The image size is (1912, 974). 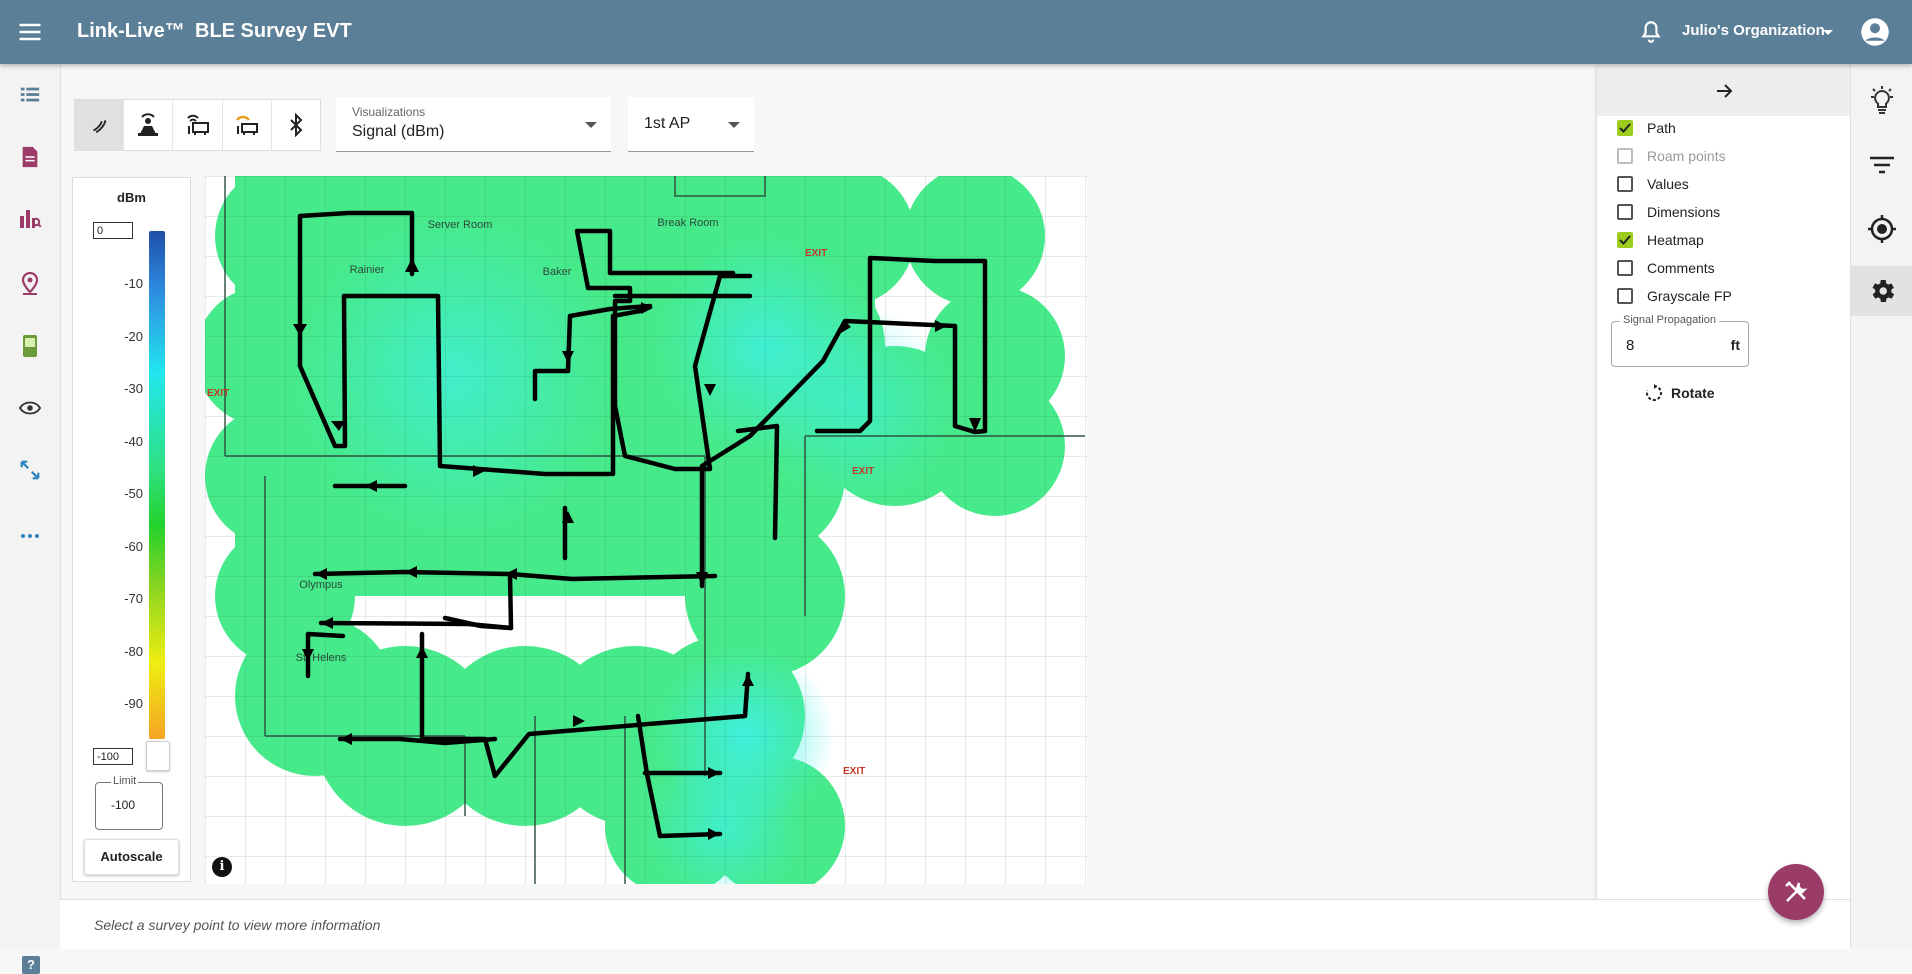 I want to click on tools-icon, so click(x=1796, y=891).